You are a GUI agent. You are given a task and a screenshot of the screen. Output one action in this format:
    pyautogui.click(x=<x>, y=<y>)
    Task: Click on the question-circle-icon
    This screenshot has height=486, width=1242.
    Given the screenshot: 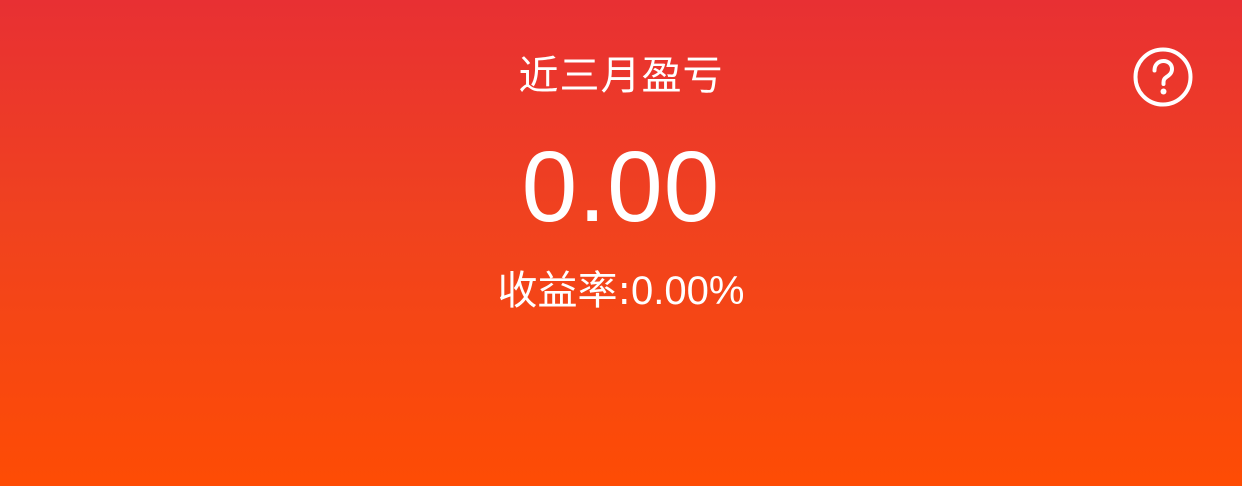 What is the action you would take?
    pyautogui.click(x=1163, y=77)
    